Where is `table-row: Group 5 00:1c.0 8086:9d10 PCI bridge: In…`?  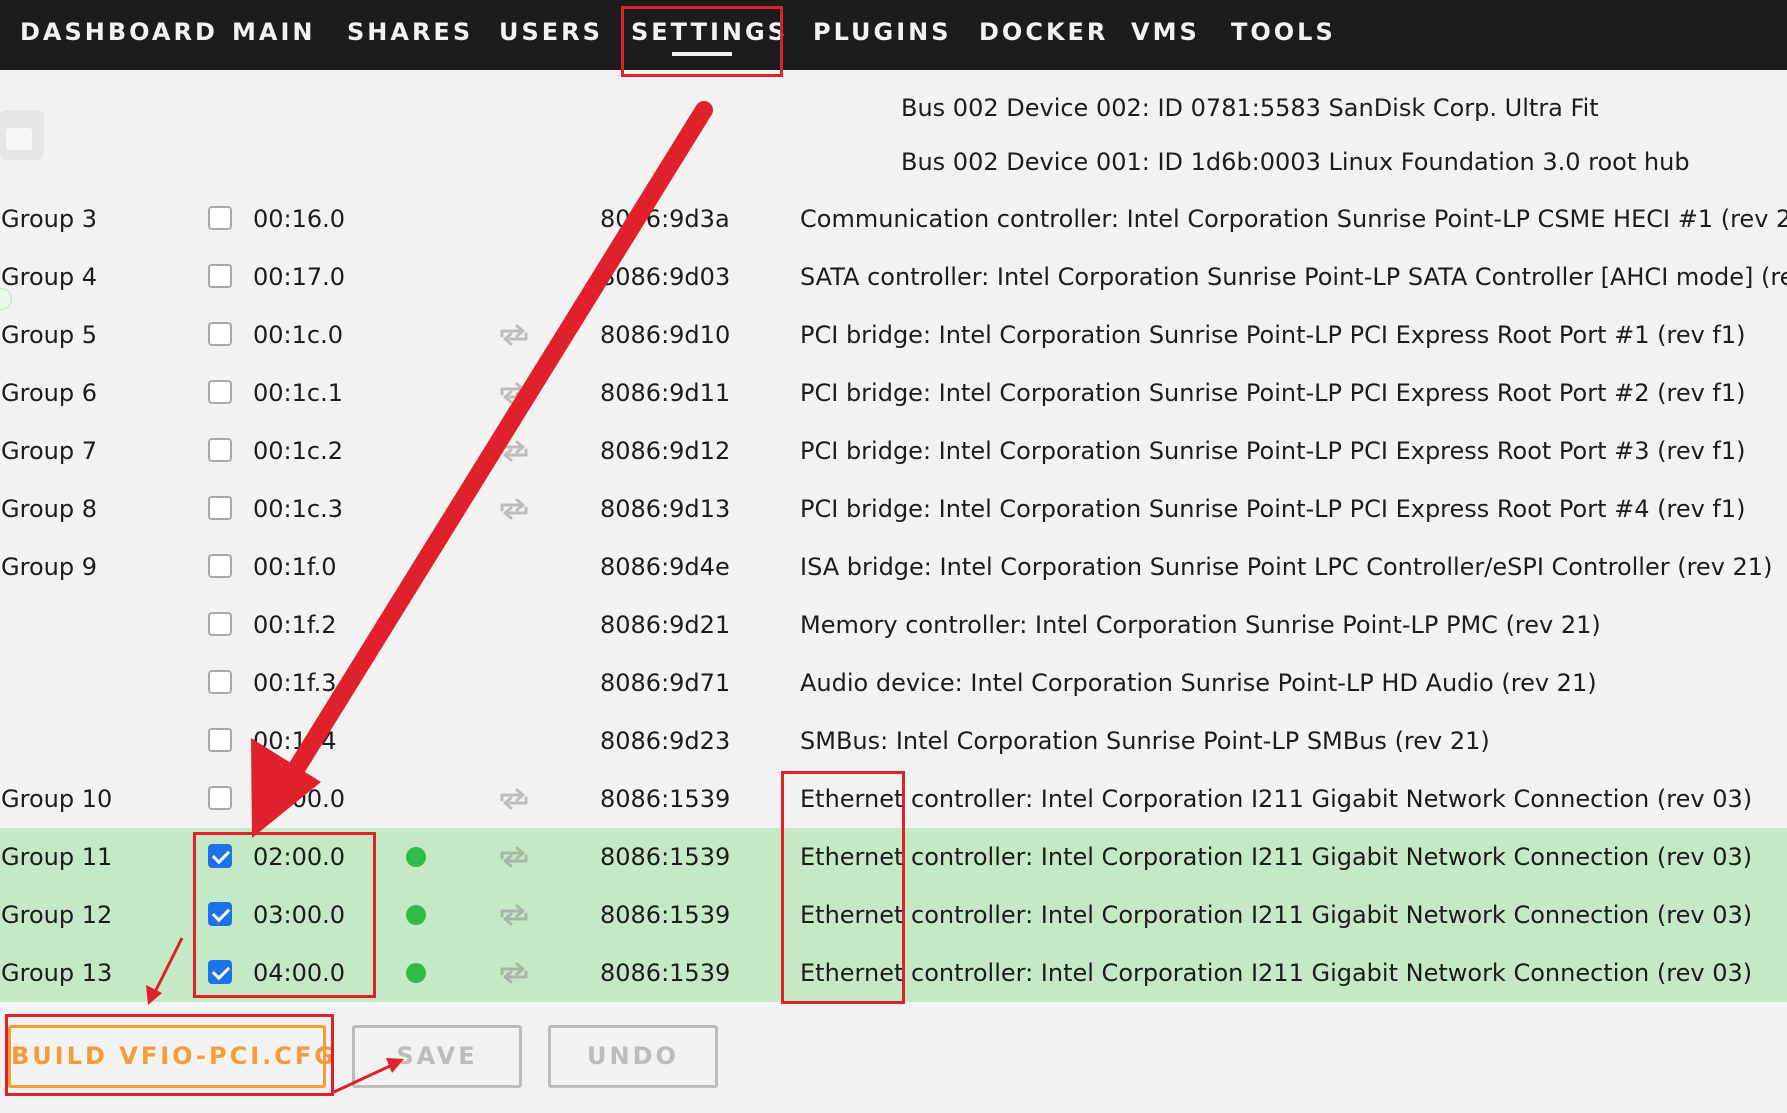 table-row: Group 5 00:1c.0 8086:9d10 PCI bridge: In… is located at coordinates (893, 335).